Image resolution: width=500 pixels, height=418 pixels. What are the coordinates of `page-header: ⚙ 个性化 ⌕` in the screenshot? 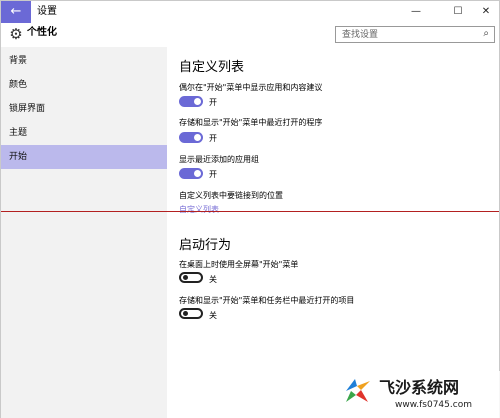 It's located at (250, 35).